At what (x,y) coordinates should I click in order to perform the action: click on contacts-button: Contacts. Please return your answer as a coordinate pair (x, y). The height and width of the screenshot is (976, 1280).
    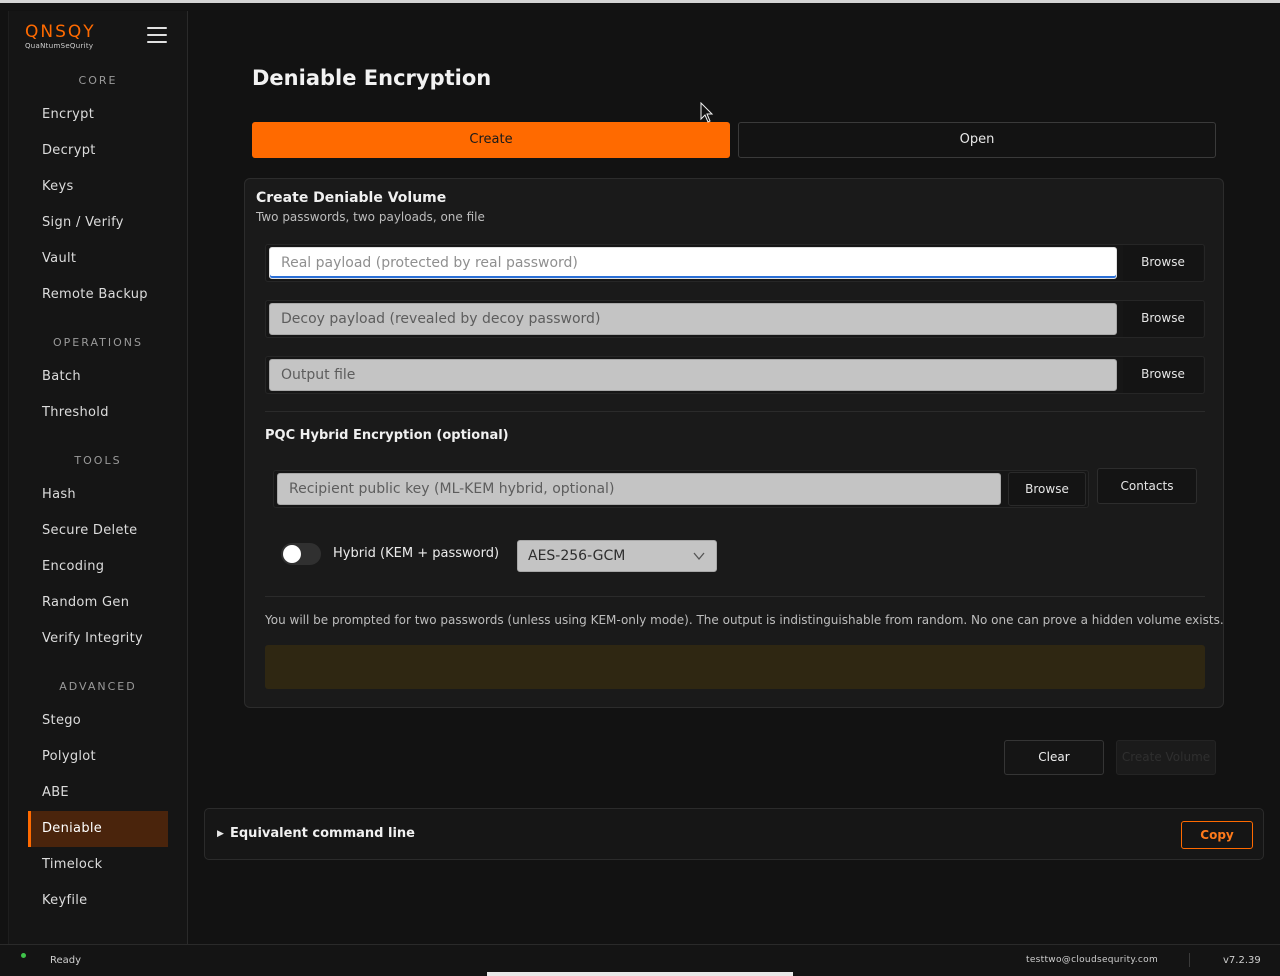
    Looking at the image, I should click on (1147, 486).